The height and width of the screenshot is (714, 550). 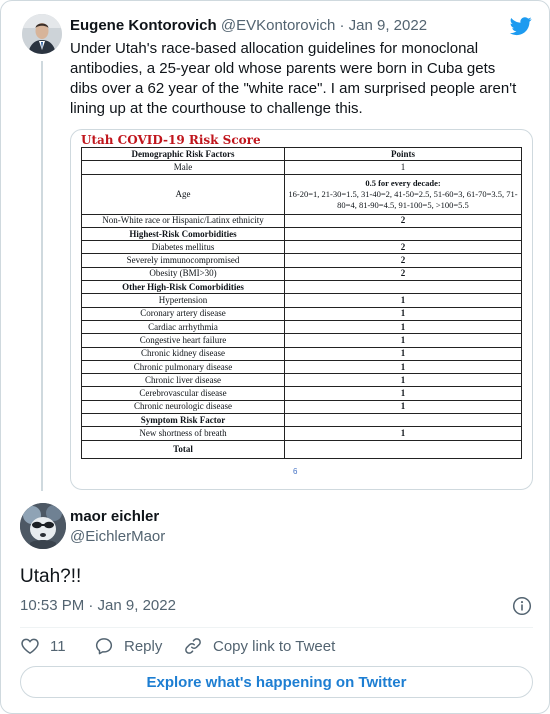 I want to click on like-button: 11, so click(x=43, y=646).